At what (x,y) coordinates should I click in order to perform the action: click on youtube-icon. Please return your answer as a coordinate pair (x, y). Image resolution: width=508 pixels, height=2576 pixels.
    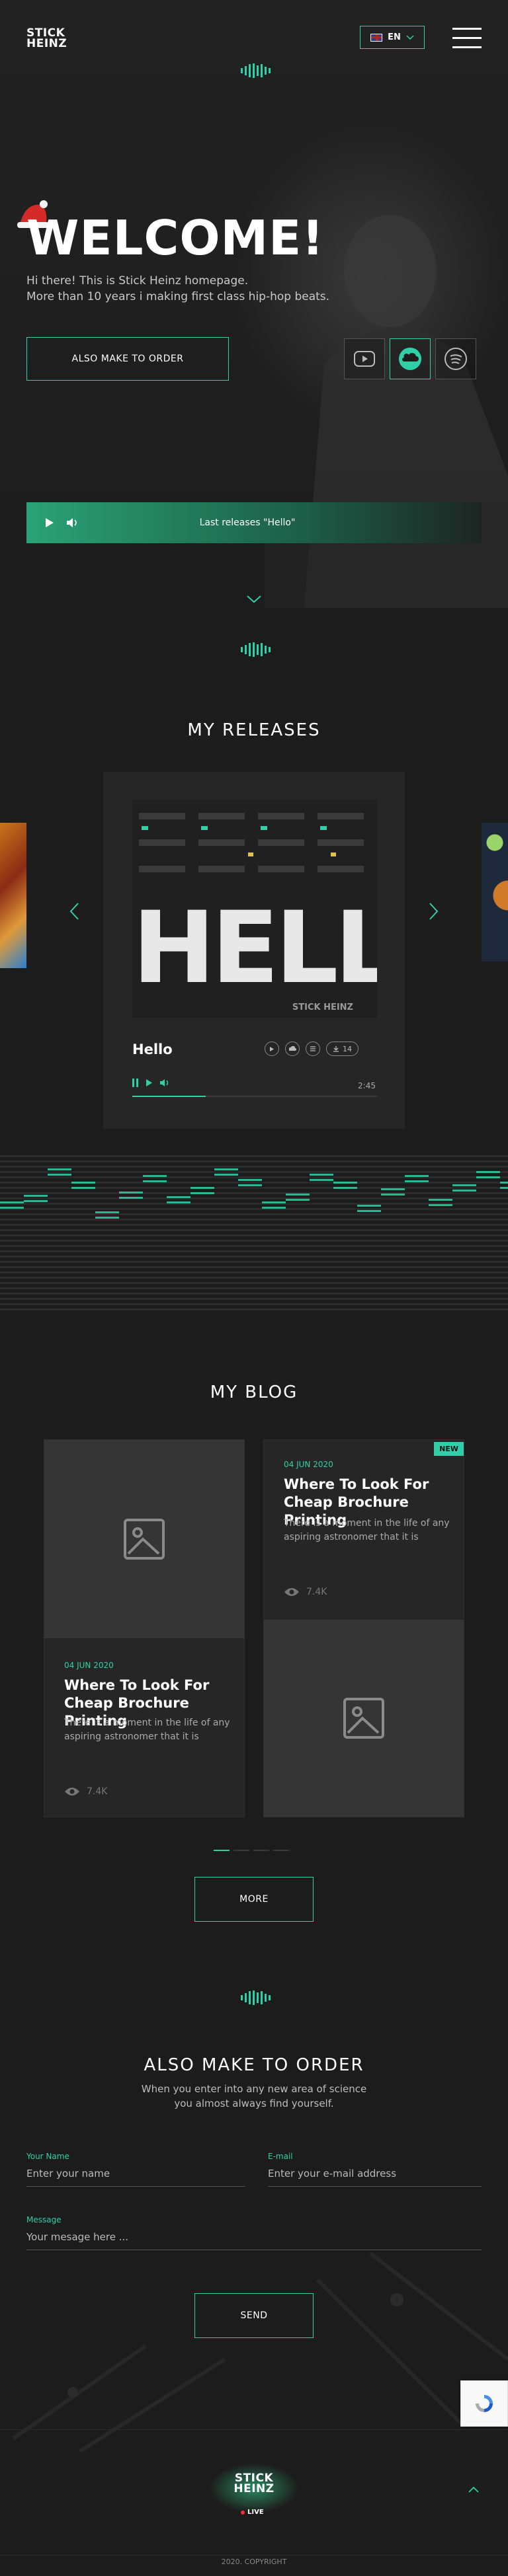
    Looking at the image, I should click on (364, 359).